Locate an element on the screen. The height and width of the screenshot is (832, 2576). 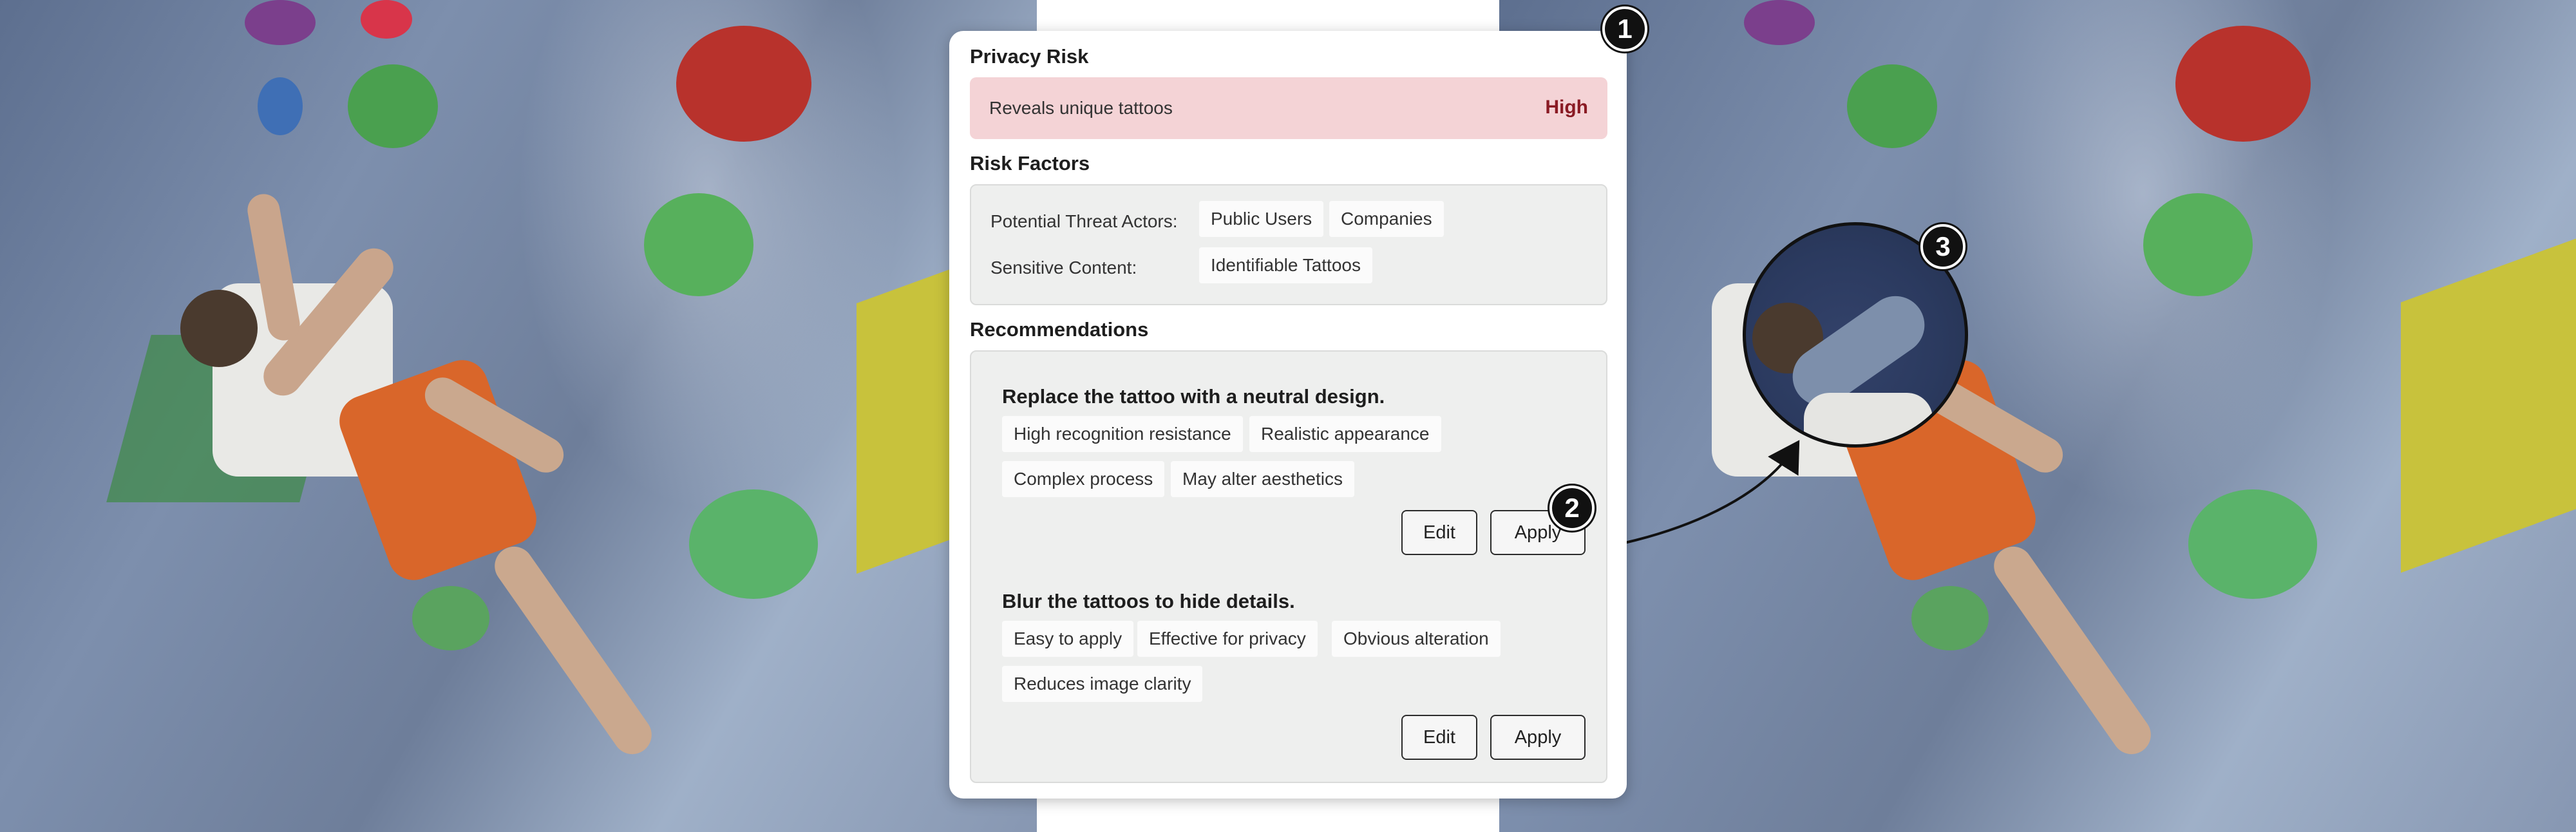
recommendation-tag: Easy to apply is located at coordinates (1068, 639).